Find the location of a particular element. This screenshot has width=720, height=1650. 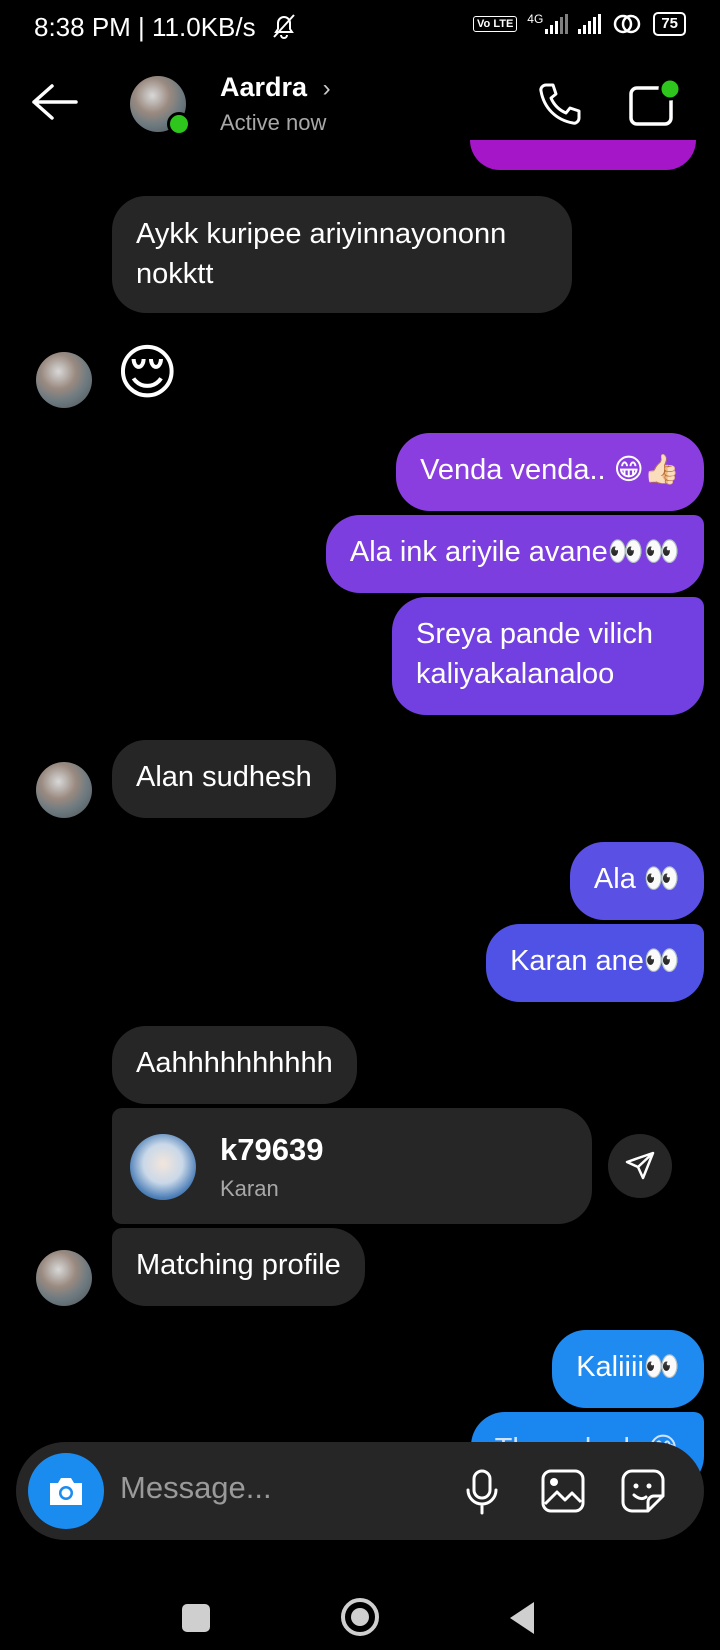

message-bubble-outgoing: Sreya pande vilich kaliyakalanaloo is located at coordinates (548, 656).